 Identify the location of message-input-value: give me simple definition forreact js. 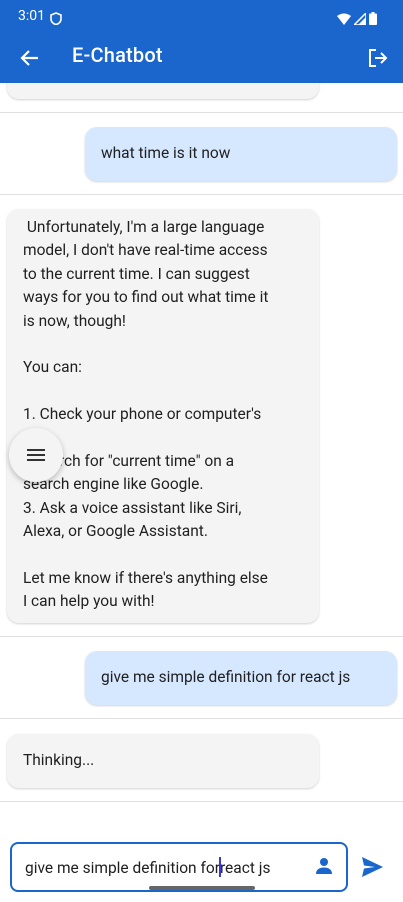
(147, 867).